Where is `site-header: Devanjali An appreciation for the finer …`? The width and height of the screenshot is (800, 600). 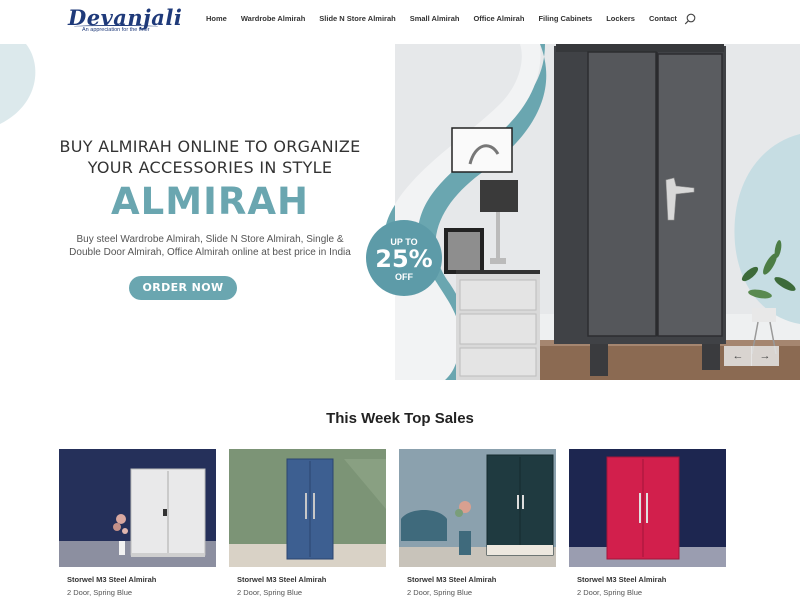
site-header: Devanjali An appreciation for the finer … is located at coordinates (400, 22).